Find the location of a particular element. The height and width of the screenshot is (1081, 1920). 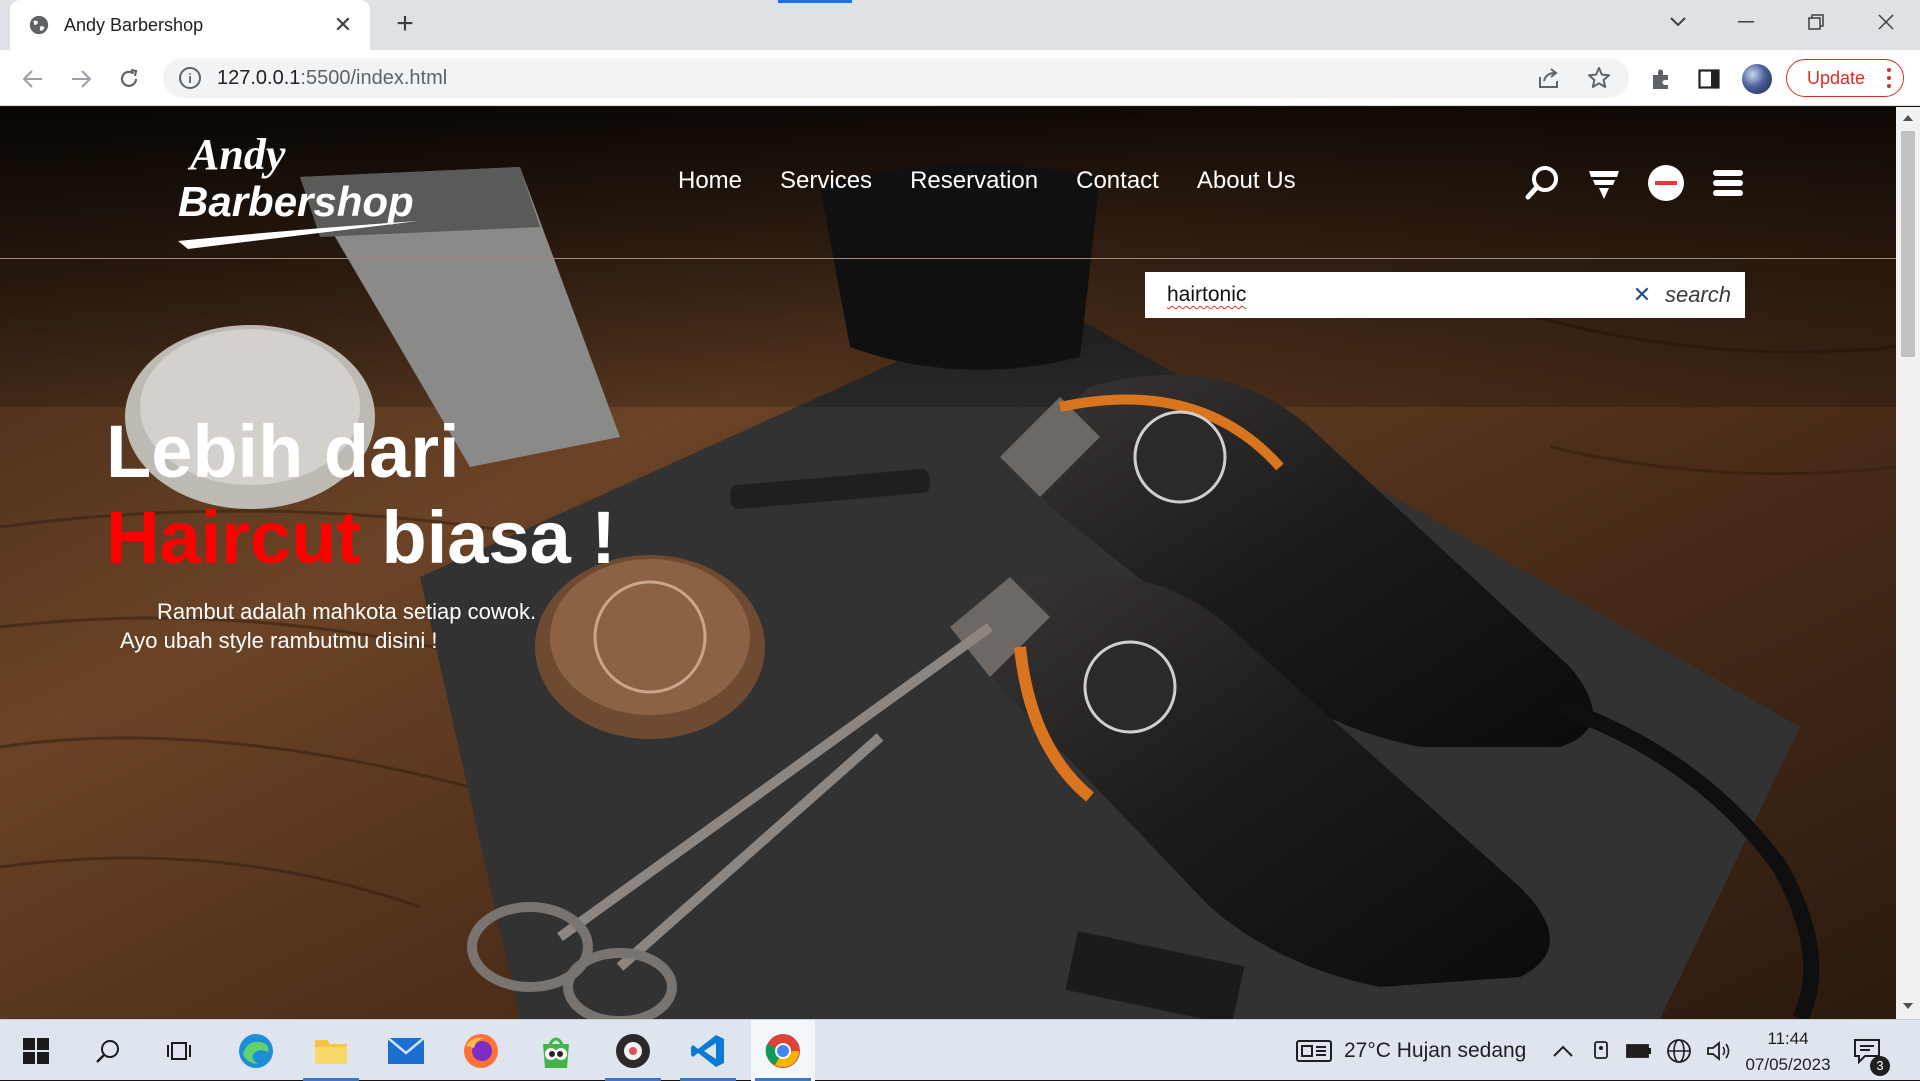

reload-icon is located at coordinates (129, 79).